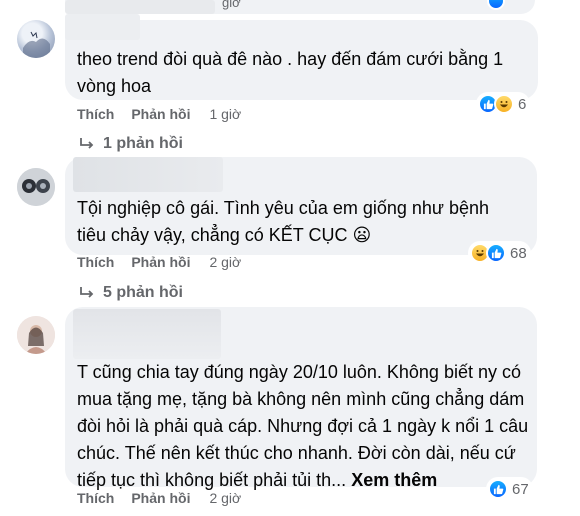 The height and width of the screenshot is (516, 580). Describe the element at coordinates (143, 143) in the screenshot. I see `replies-count-label: 1 phản hồi` at that location.